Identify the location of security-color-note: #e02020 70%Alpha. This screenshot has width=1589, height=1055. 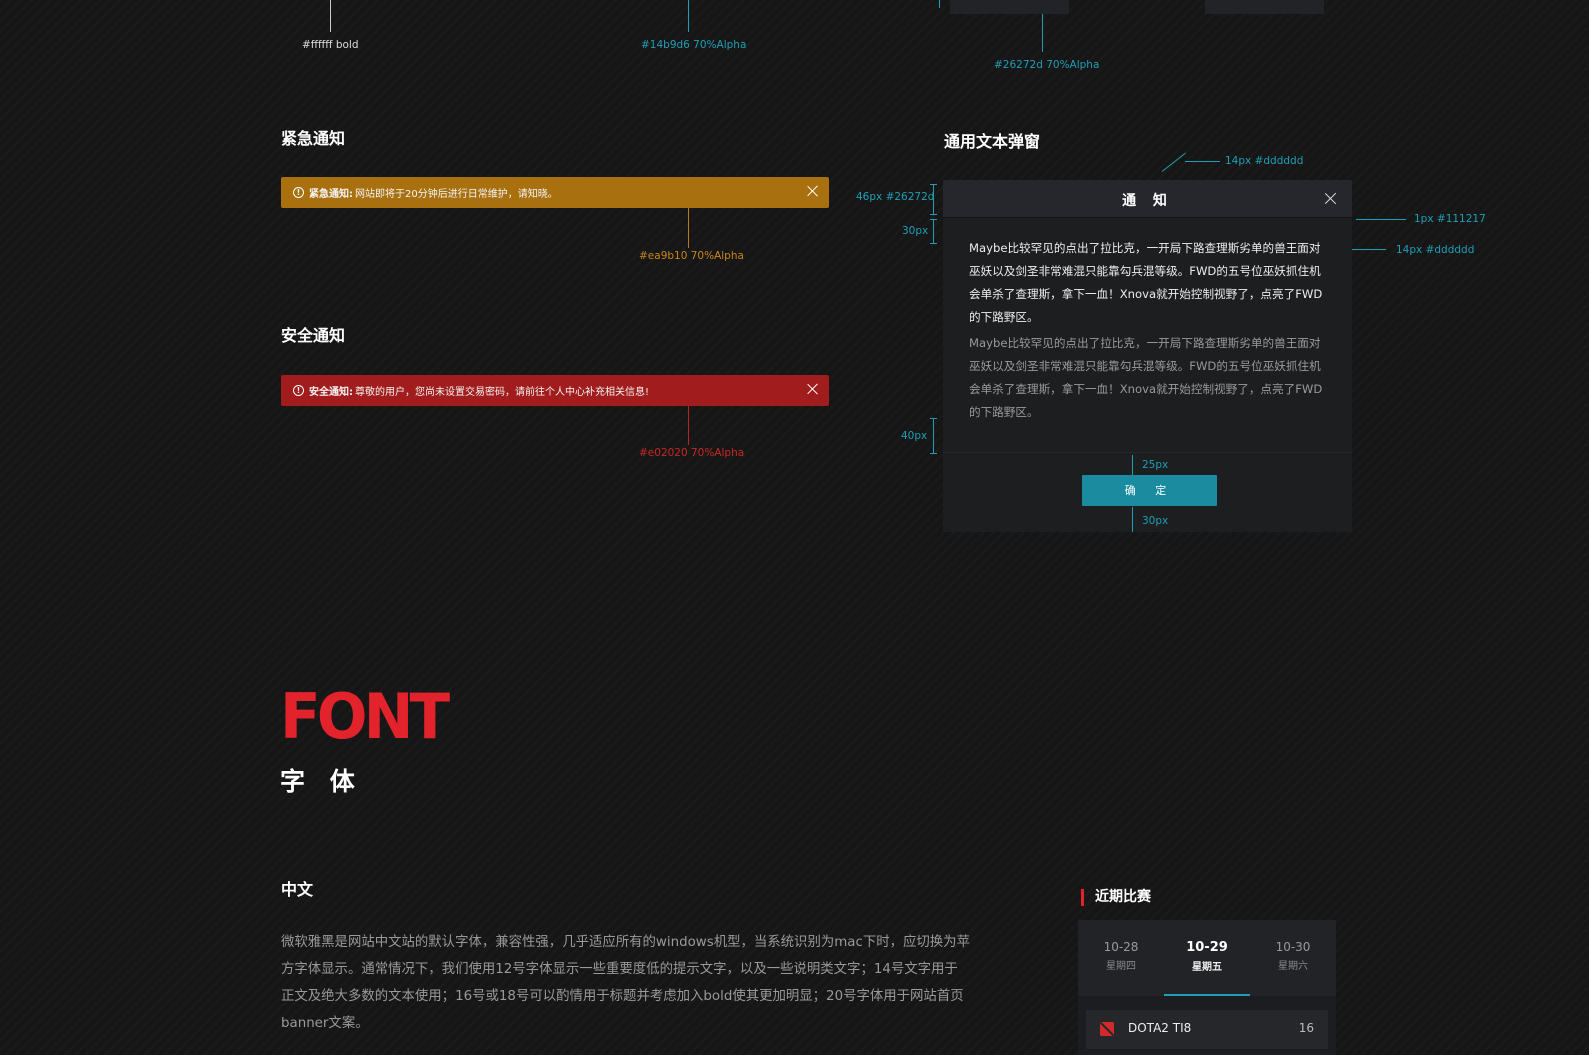
(692, 453).